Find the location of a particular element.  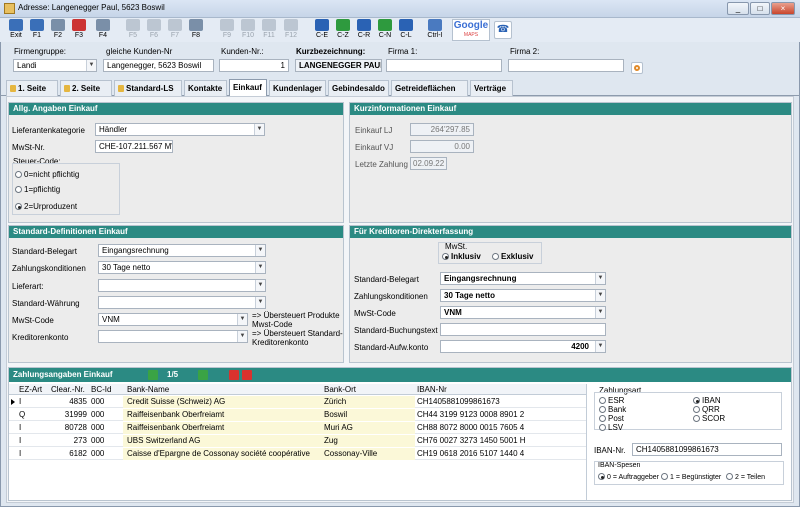

toolbar-button-c-e: C-E is located at coordinates (322, 30).